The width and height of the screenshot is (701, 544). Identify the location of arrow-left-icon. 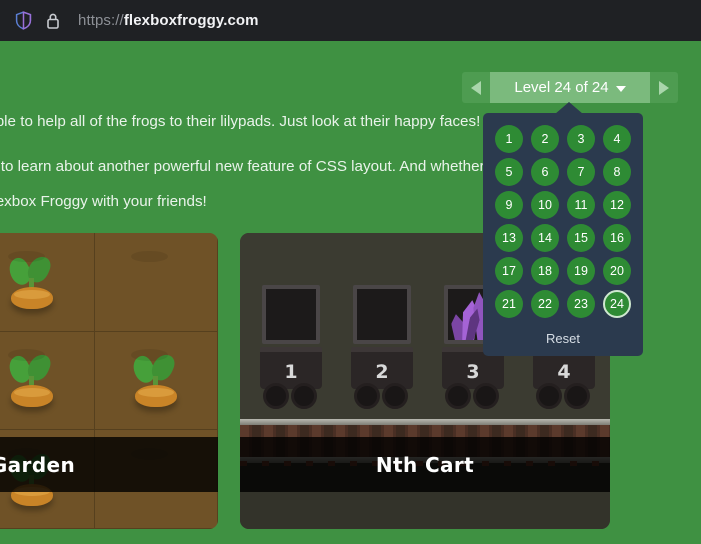
(476, 87).